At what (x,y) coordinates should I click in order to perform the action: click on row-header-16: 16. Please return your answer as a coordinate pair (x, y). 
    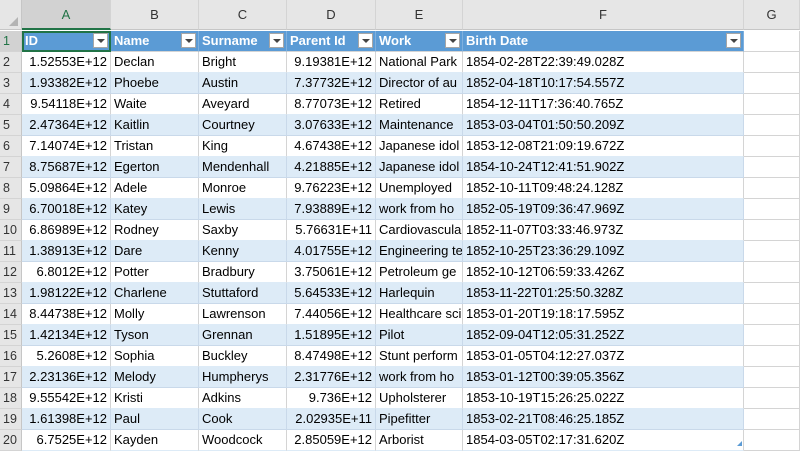
    Looking at the image, I should click on (11, 356).